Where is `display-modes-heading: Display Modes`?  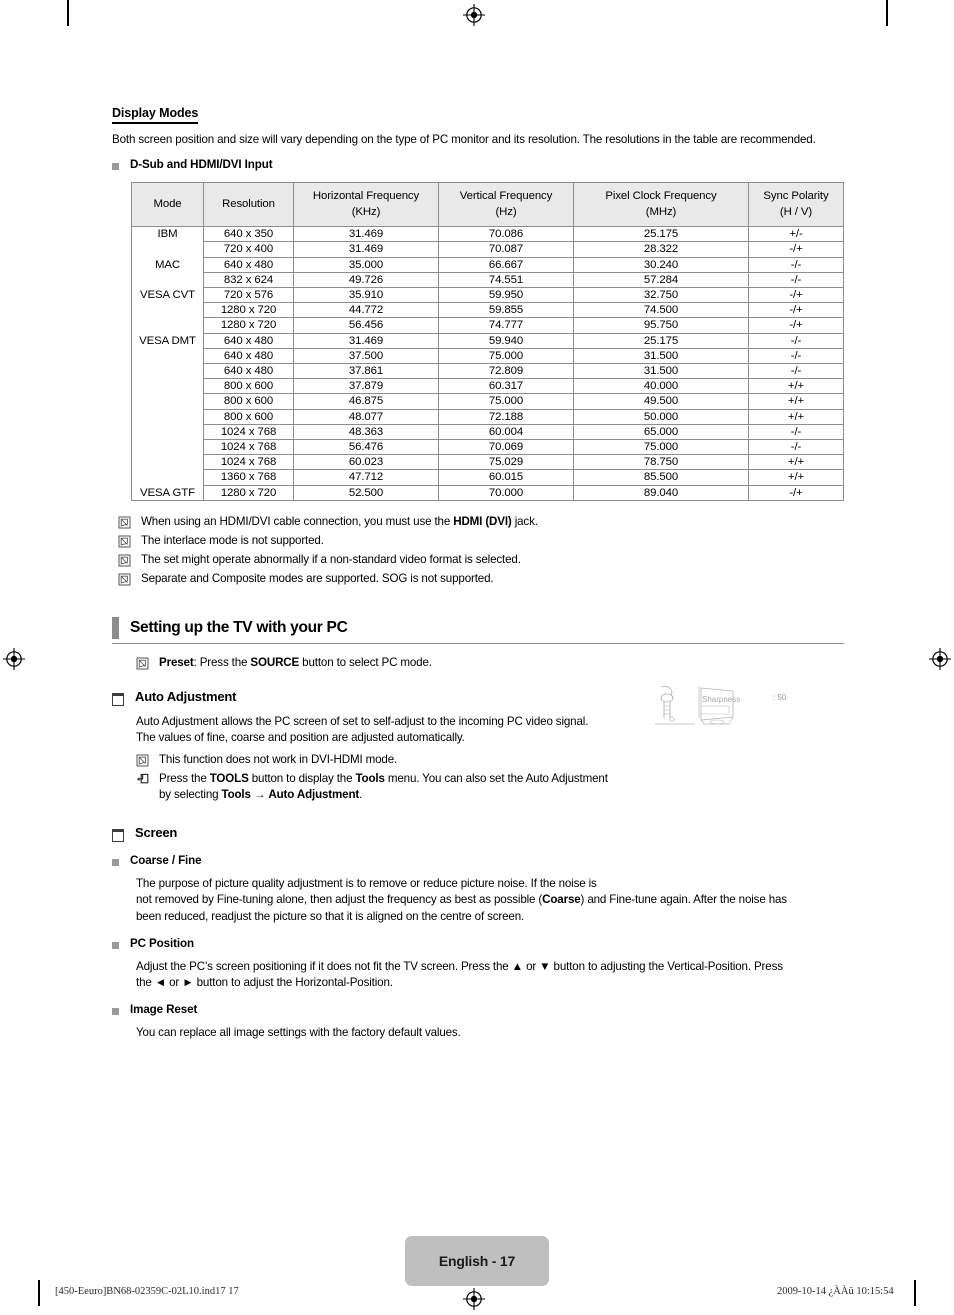
display-modes-heading: Display Modes is located at coordinates (478, 114).